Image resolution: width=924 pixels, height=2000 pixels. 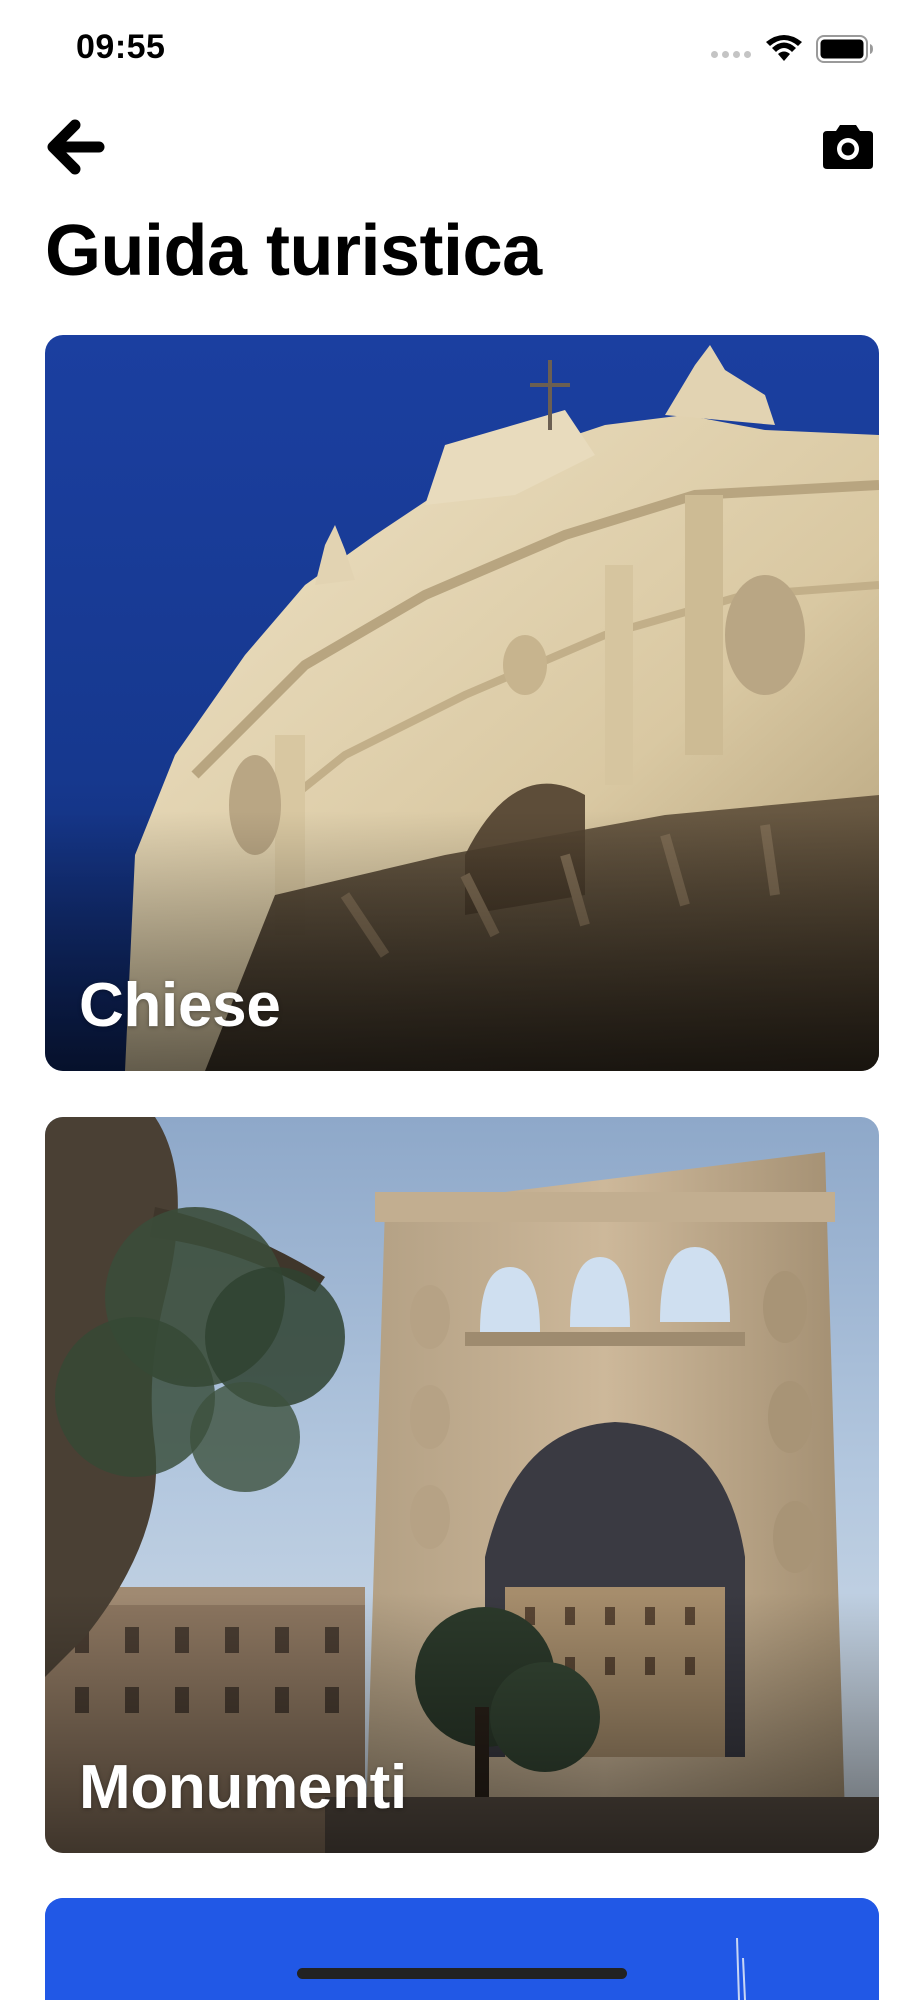 I want to click on status-bar: 09:55, so click(x=462, y=50).